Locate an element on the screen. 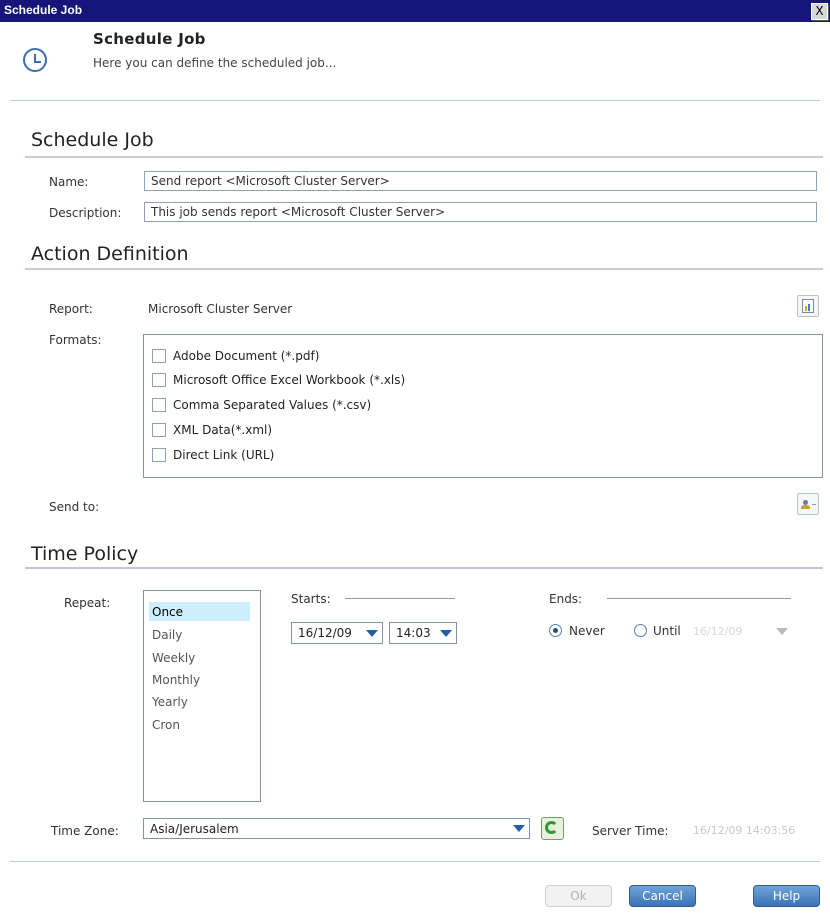 This screenshot has width=830, height=923. start-time-dropdown: 14:03 is located at coordinates (423, 633).